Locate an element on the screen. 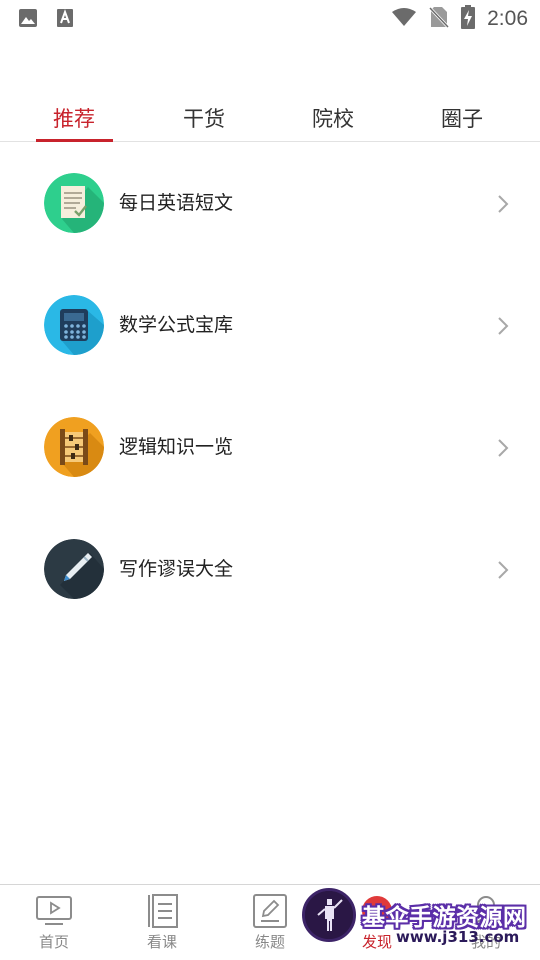 The image size is (540, 960). site-watermark: 基伞手游资源网 www.j313.com is located at coordinates (420, 921).